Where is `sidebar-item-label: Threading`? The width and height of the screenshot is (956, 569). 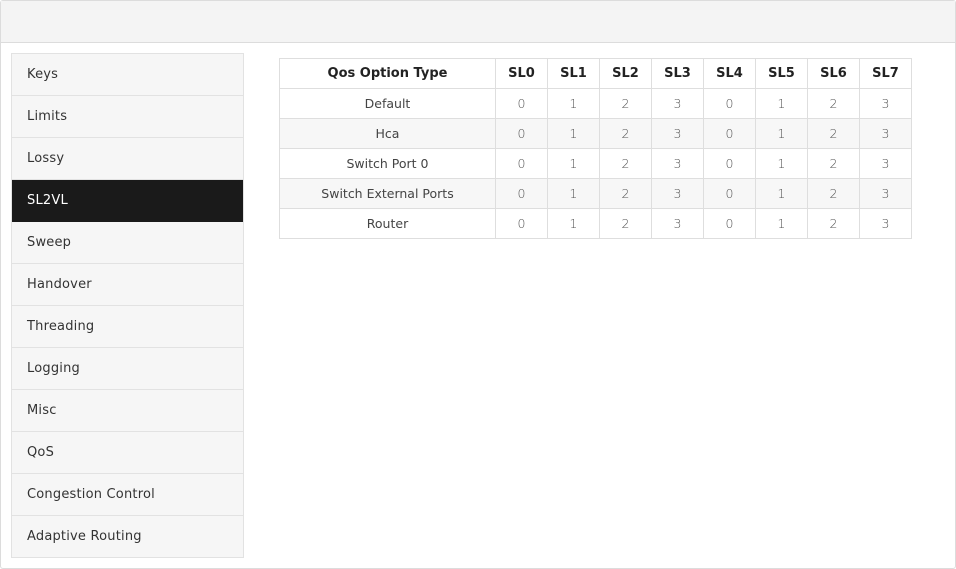
sidebar-item-label: Threading is located at coordinates (61, 326).